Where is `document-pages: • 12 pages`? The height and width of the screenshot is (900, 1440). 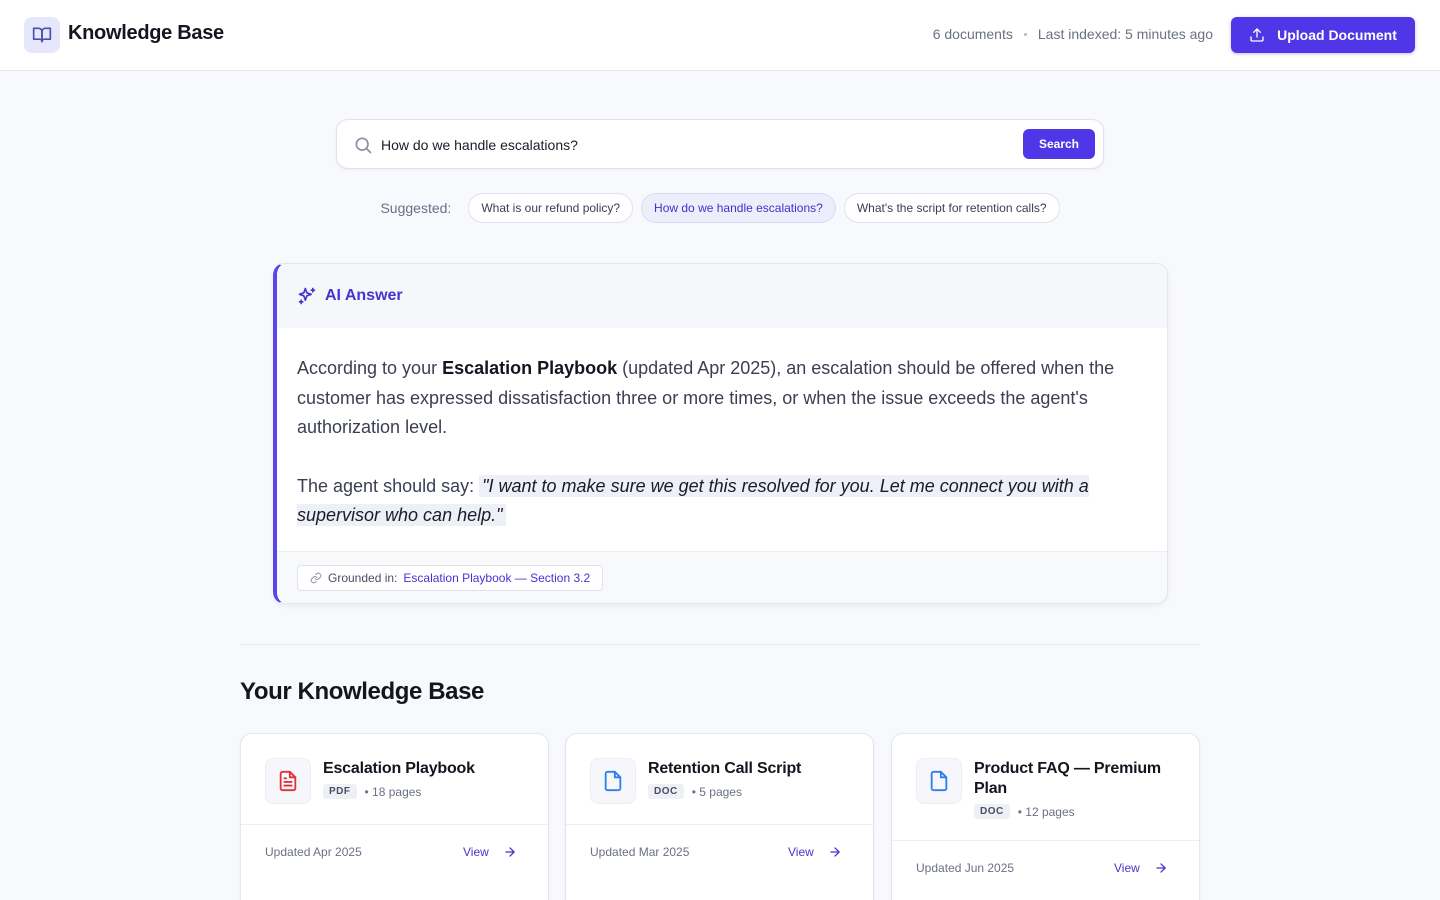
document-pages: • 12 pages is located at coordinates (1046, 811).